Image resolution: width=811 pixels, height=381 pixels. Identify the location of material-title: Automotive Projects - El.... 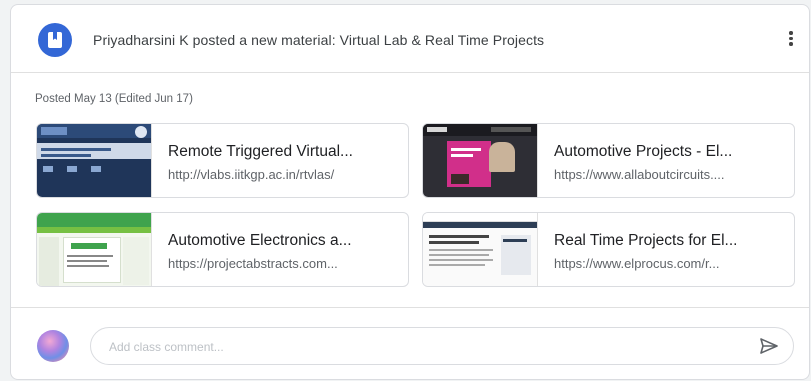
(643, 152).